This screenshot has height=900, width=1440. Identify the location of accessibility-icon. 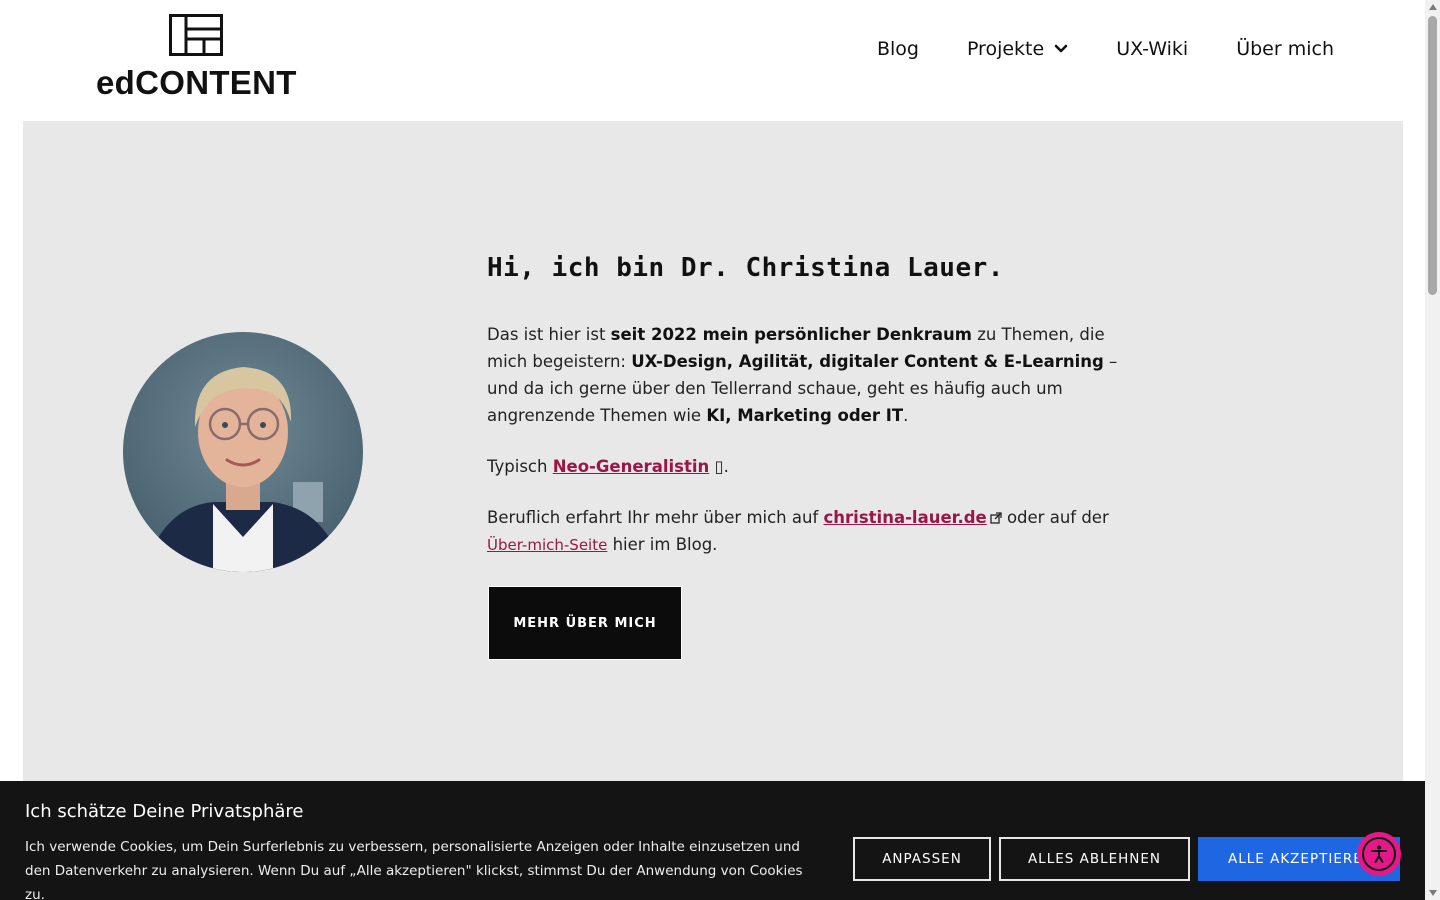
(1379, 854).